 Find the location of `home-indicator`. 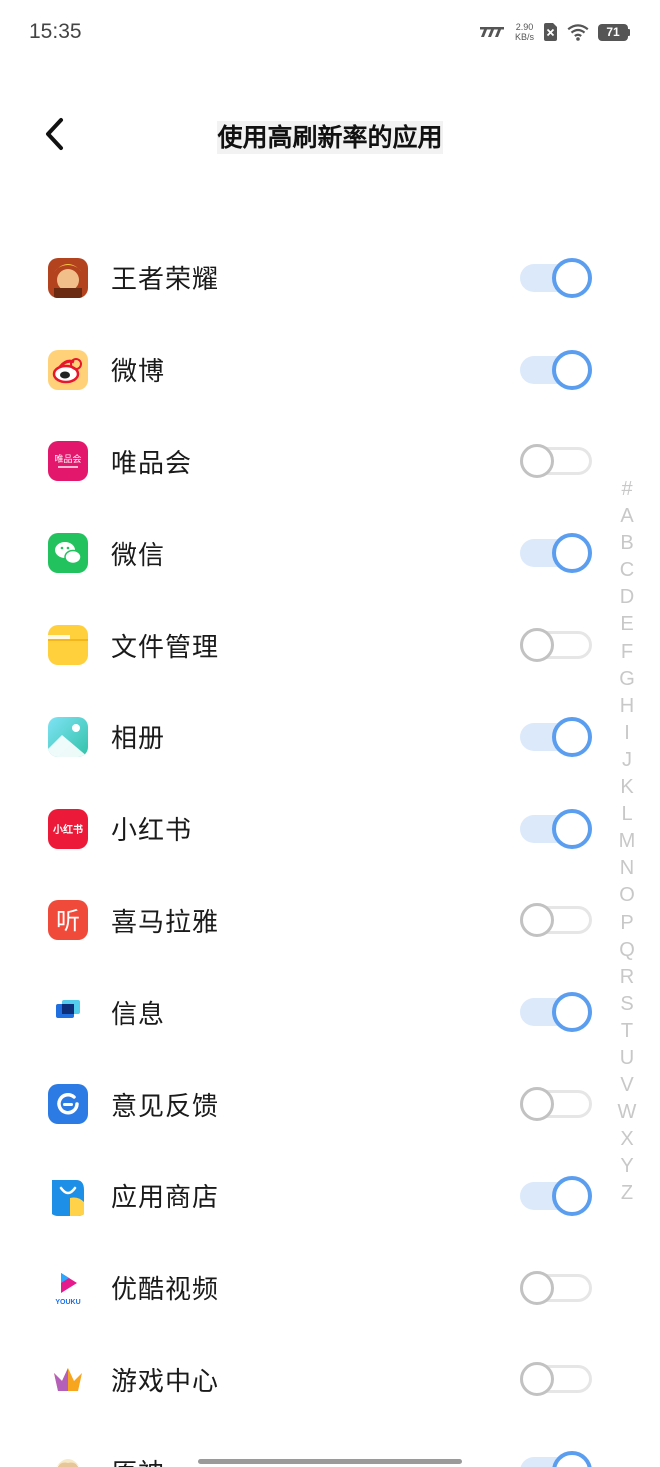

home-indicator is located at coordinates (330, 1461).